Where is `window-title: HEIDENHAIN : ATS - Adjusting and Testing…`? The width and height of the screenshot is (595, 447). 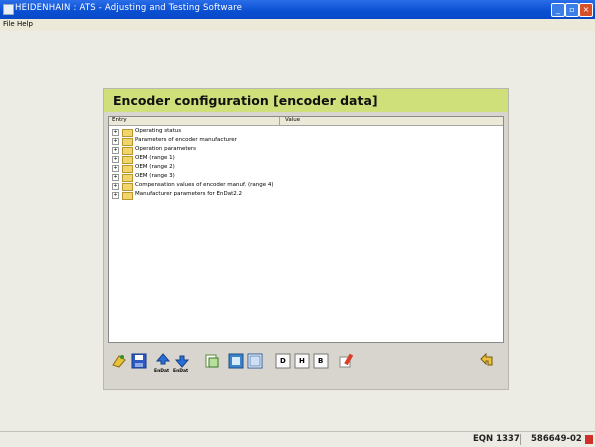
window-title: HEIDENHAIN : ATS - Adjusting and Testing… is located at coordinates (129, 8).